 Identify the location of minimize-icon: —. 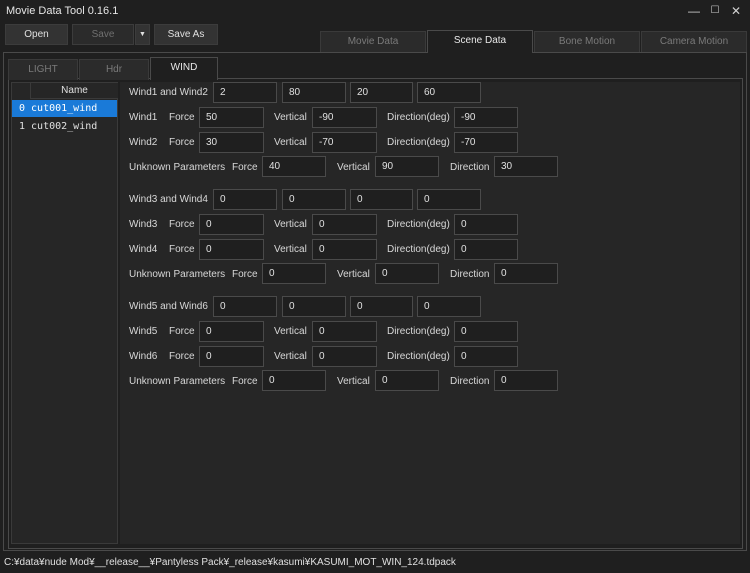
(694, 11).